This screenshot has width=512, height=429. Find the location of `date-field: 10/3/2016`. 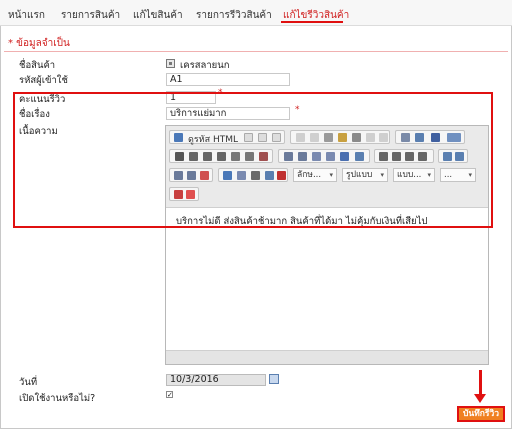

date-field: 10/3/2016 is located at coordinates (216, 380).